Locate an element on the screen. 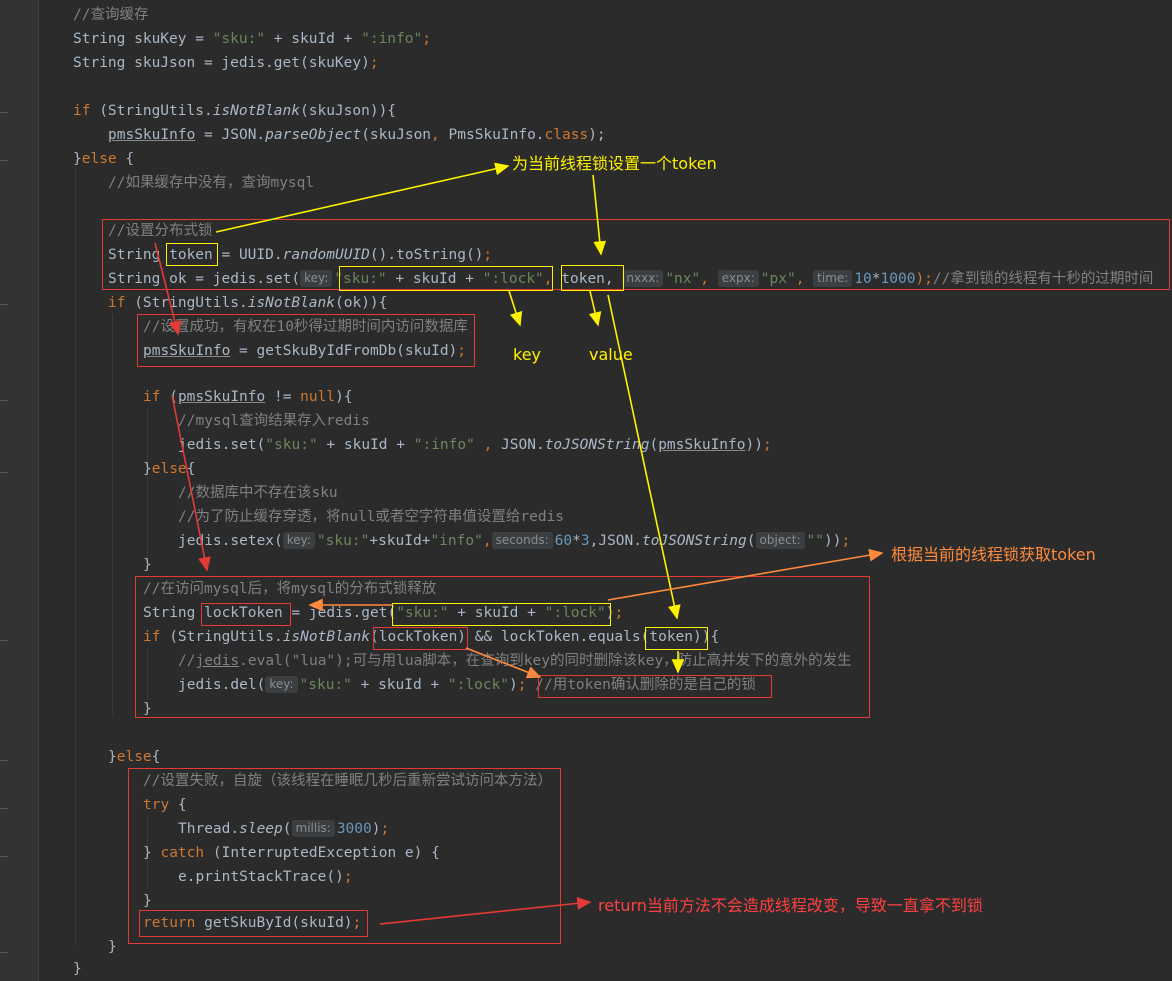 The image size is (1172, 981). method-name: toJSONString is located at coordinates (597, 445).